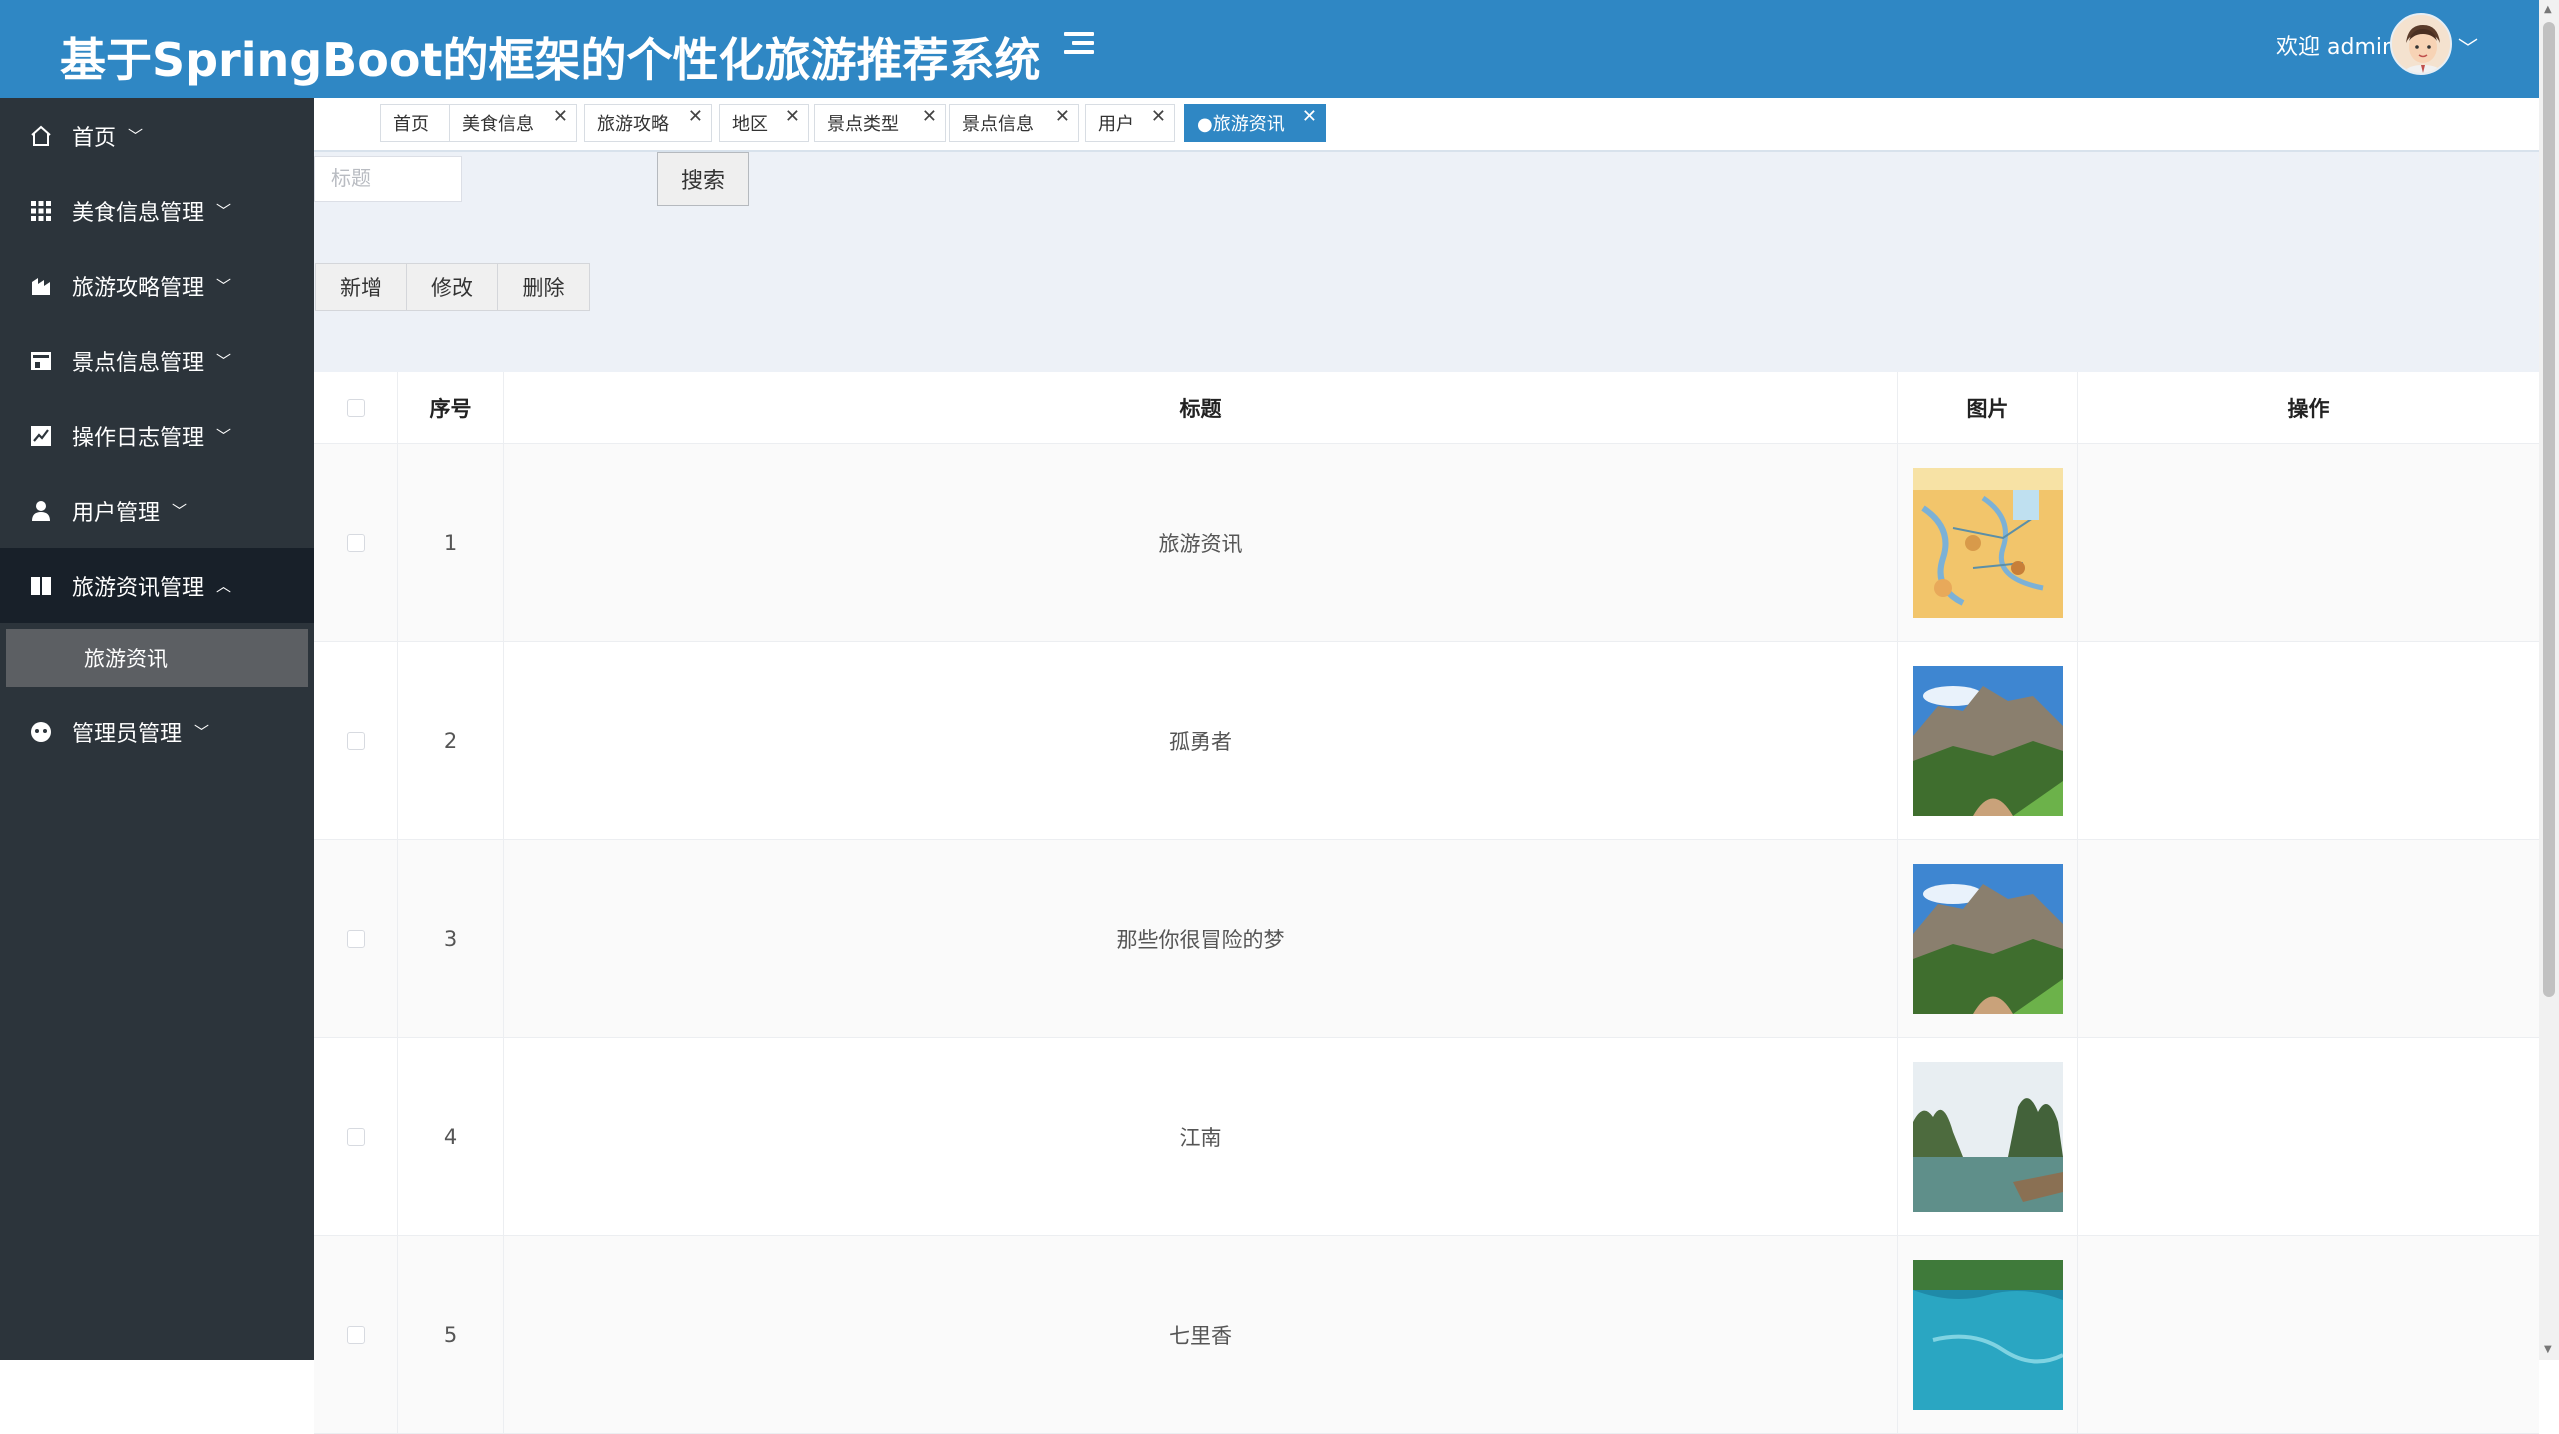 This screenshot has height=1434, width=2559. Describe the element at coordinates (513, 123) in the screenshot. I see `tab-food: 美食信息 ✕` at that location.